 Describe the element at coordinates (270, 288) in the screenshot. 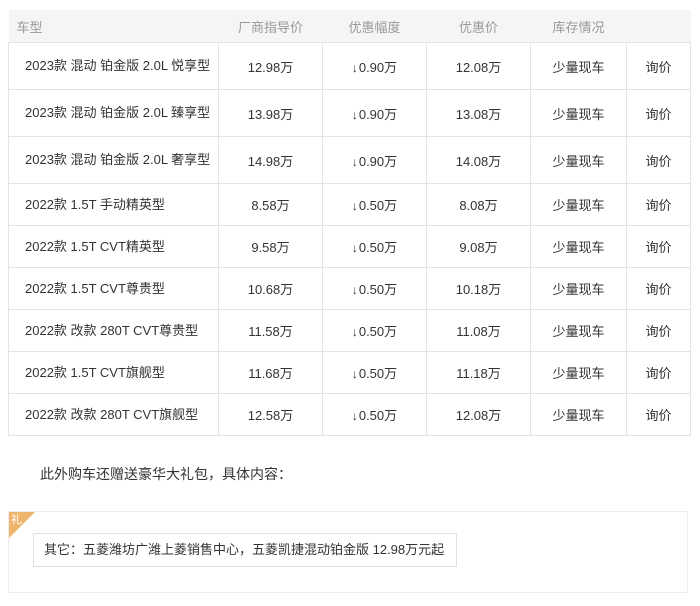

I see `cell-msrp: 10.68万` at that location.